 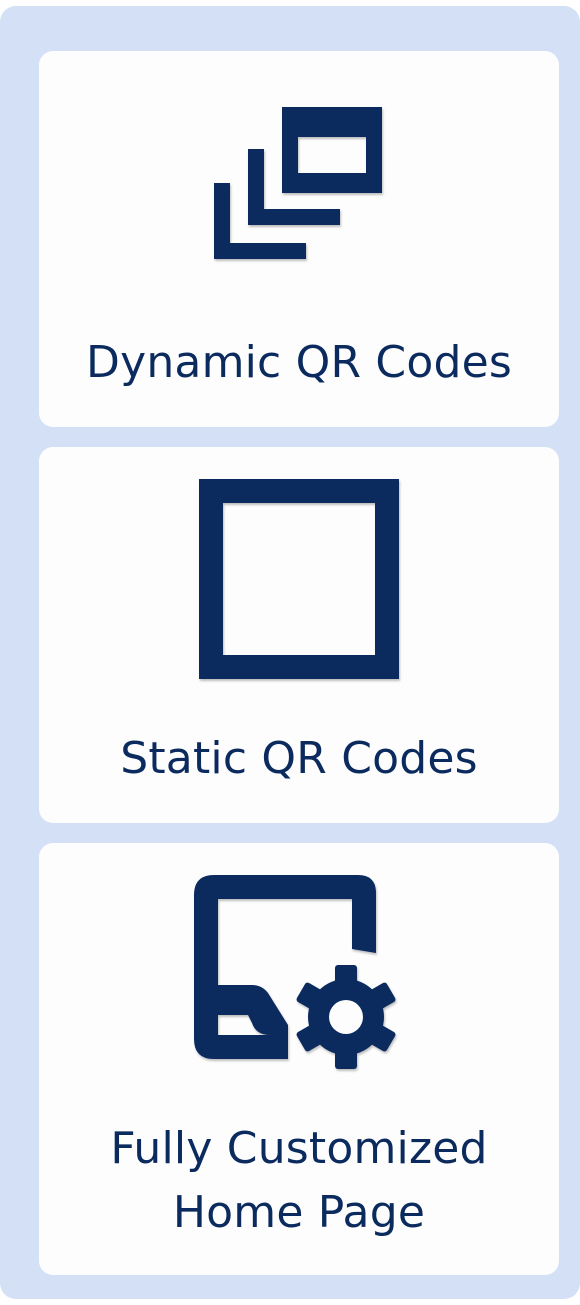 I want to click on feature-label: Fully Customized Home Page, so click(x=299, y=1180).